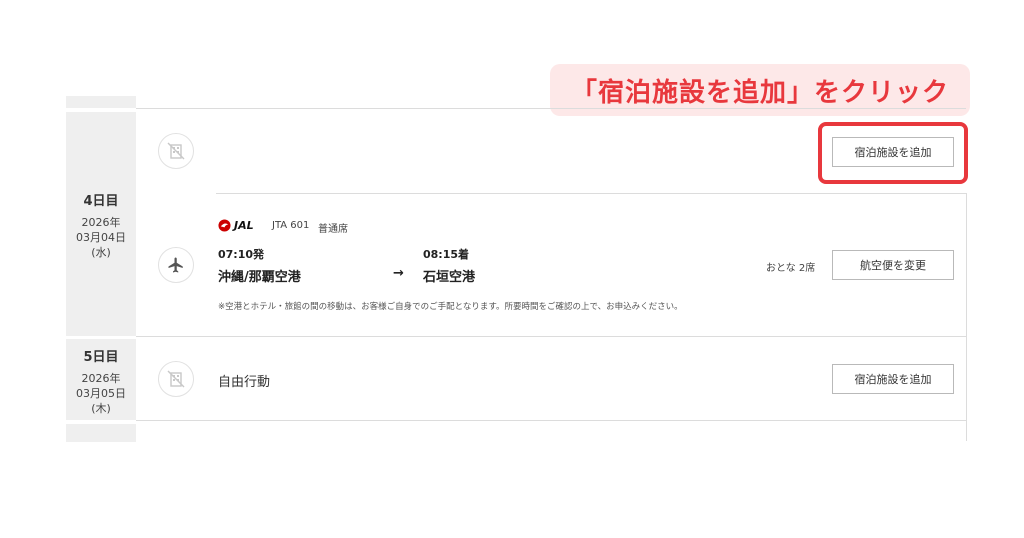  What do you see at coordinates (398, 273) in the screenshot?
I see `route-arrow: →` at bounding box center [398, 273].